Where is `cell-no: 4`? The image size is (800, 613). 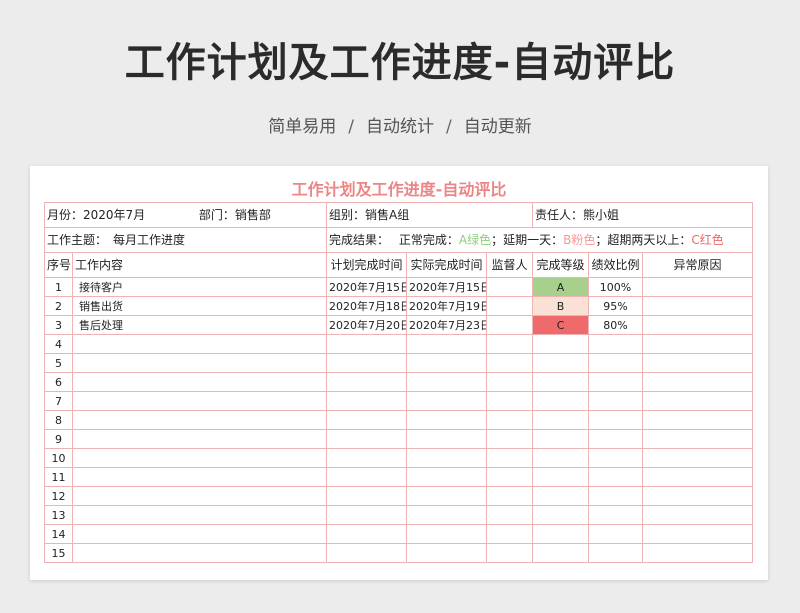 cell-no: 4 is located at coordinates (58, 344).